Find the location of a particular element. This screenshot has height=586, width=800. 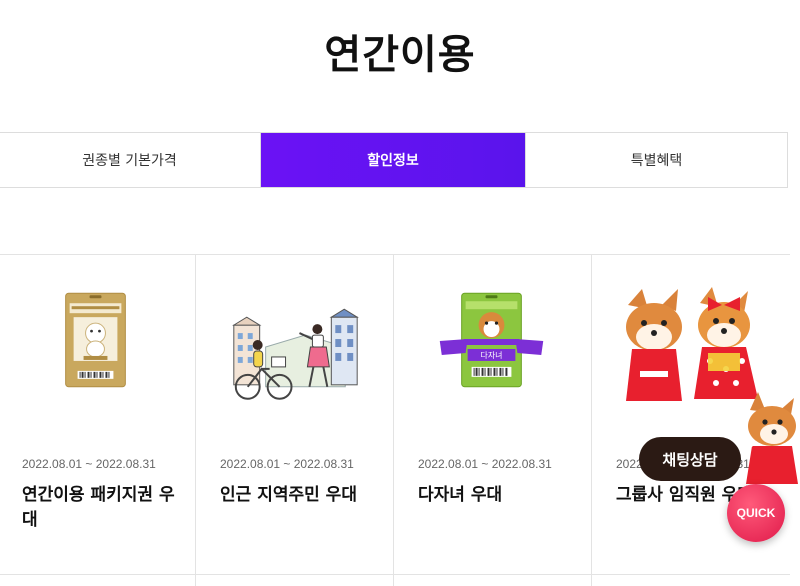

tab-special-benefits: 특별혜택 is located at coordinates (656, 160).